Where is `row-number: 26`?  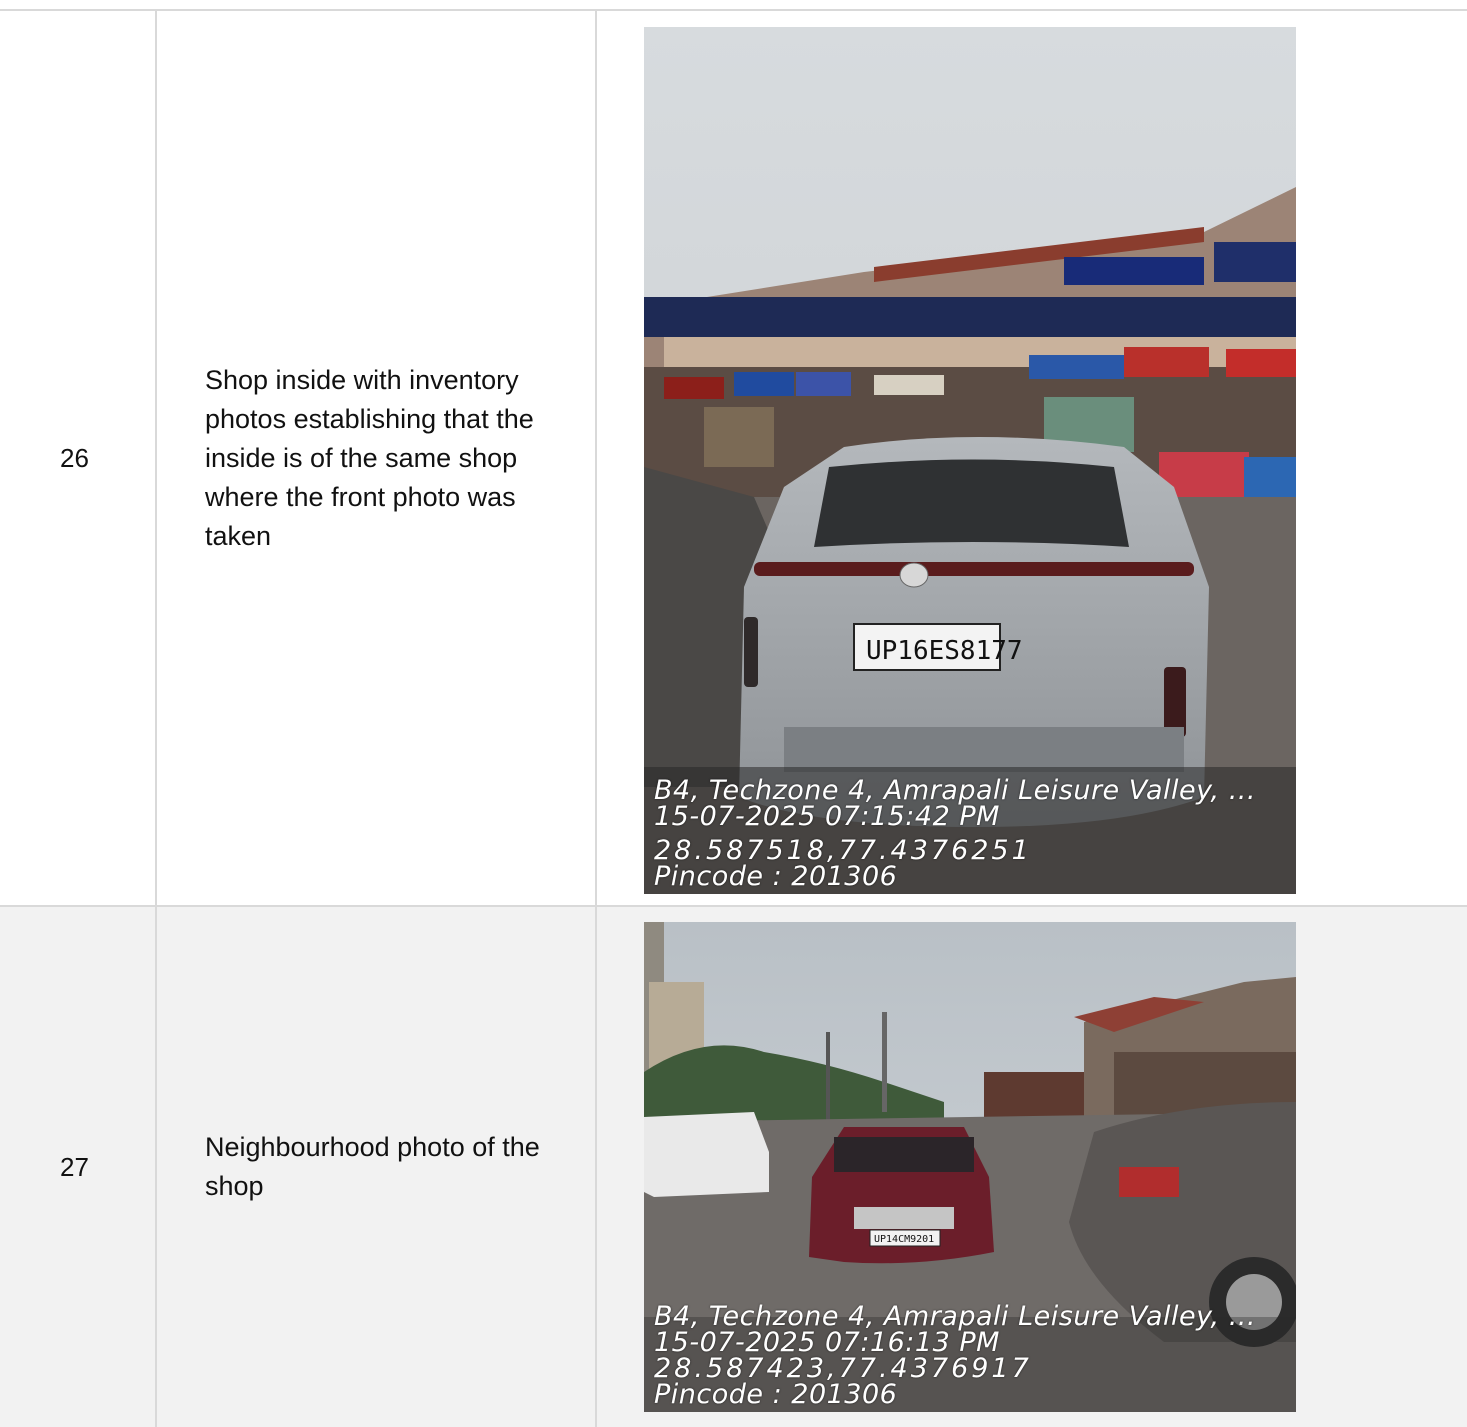 row-number: 26 is located at coordinates (78, 458).